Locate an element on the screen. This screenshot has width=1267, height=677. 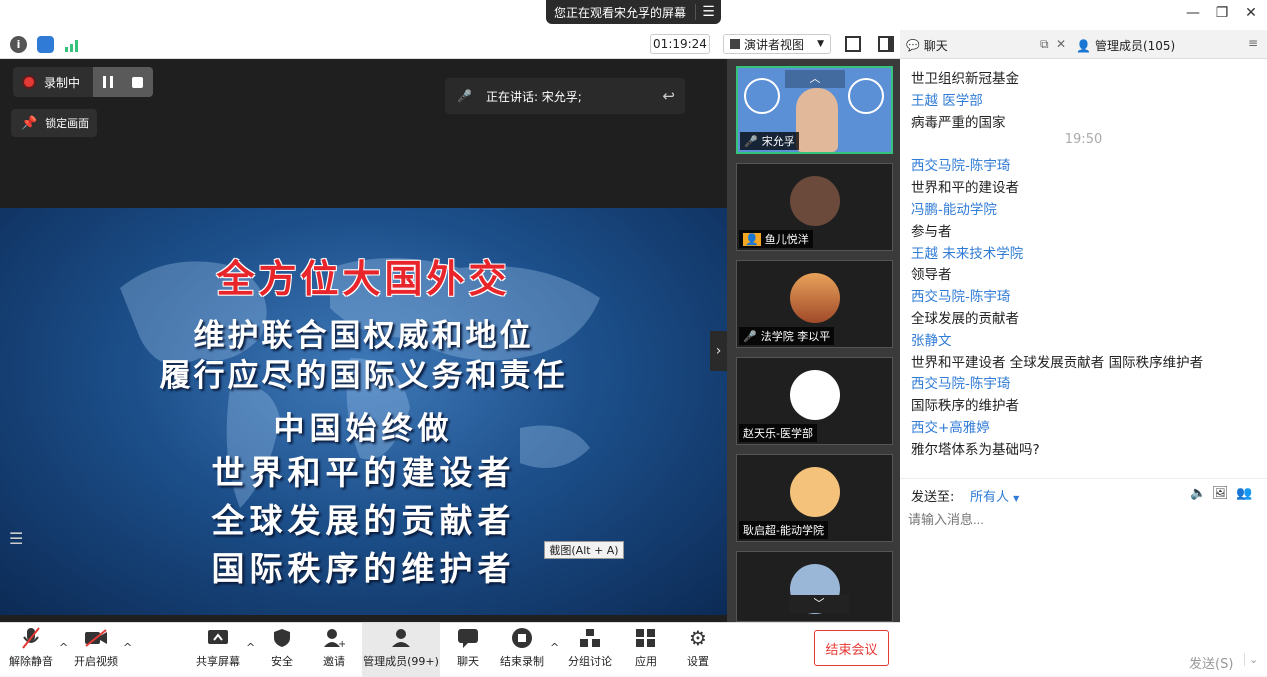
participant-tile: 🎤 法学院 李以平 is located at coordinates (814, 304).